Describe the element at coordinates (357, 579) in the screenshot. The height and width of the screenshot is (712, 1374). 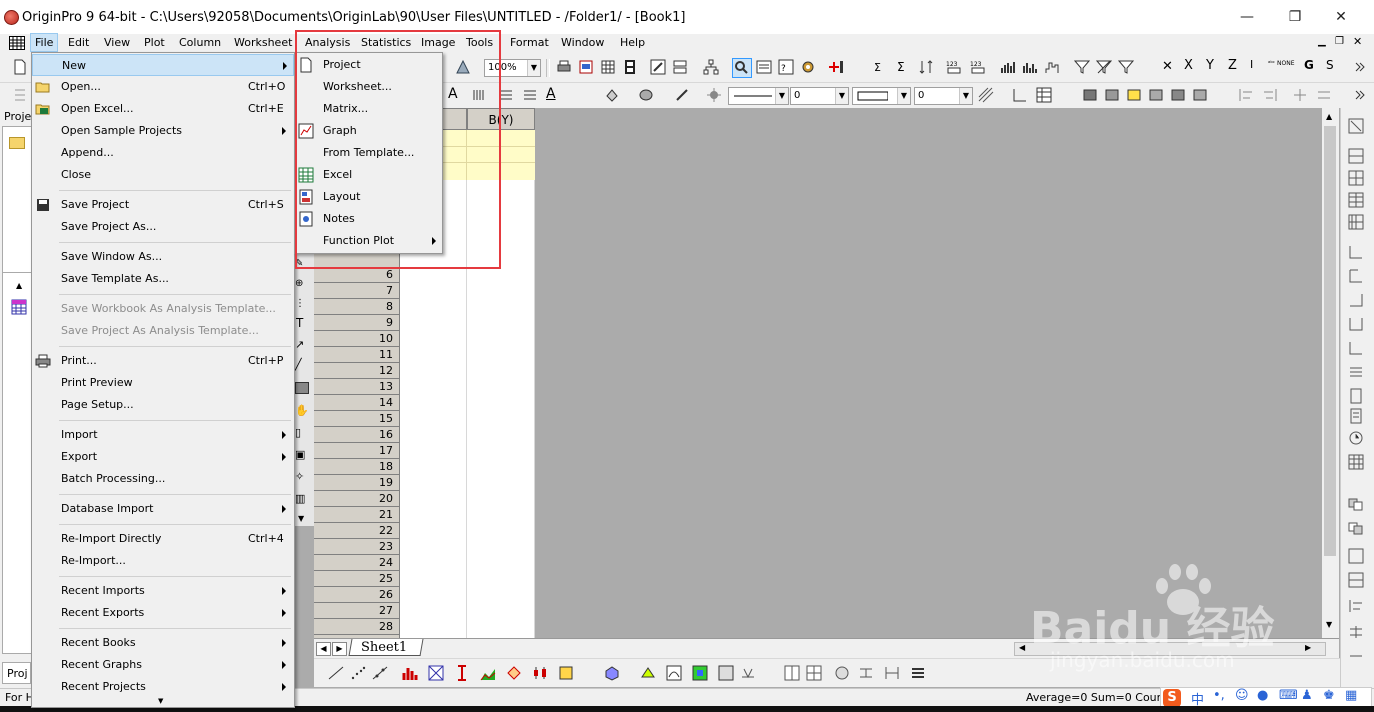
I see `row-number: 25` at that location.